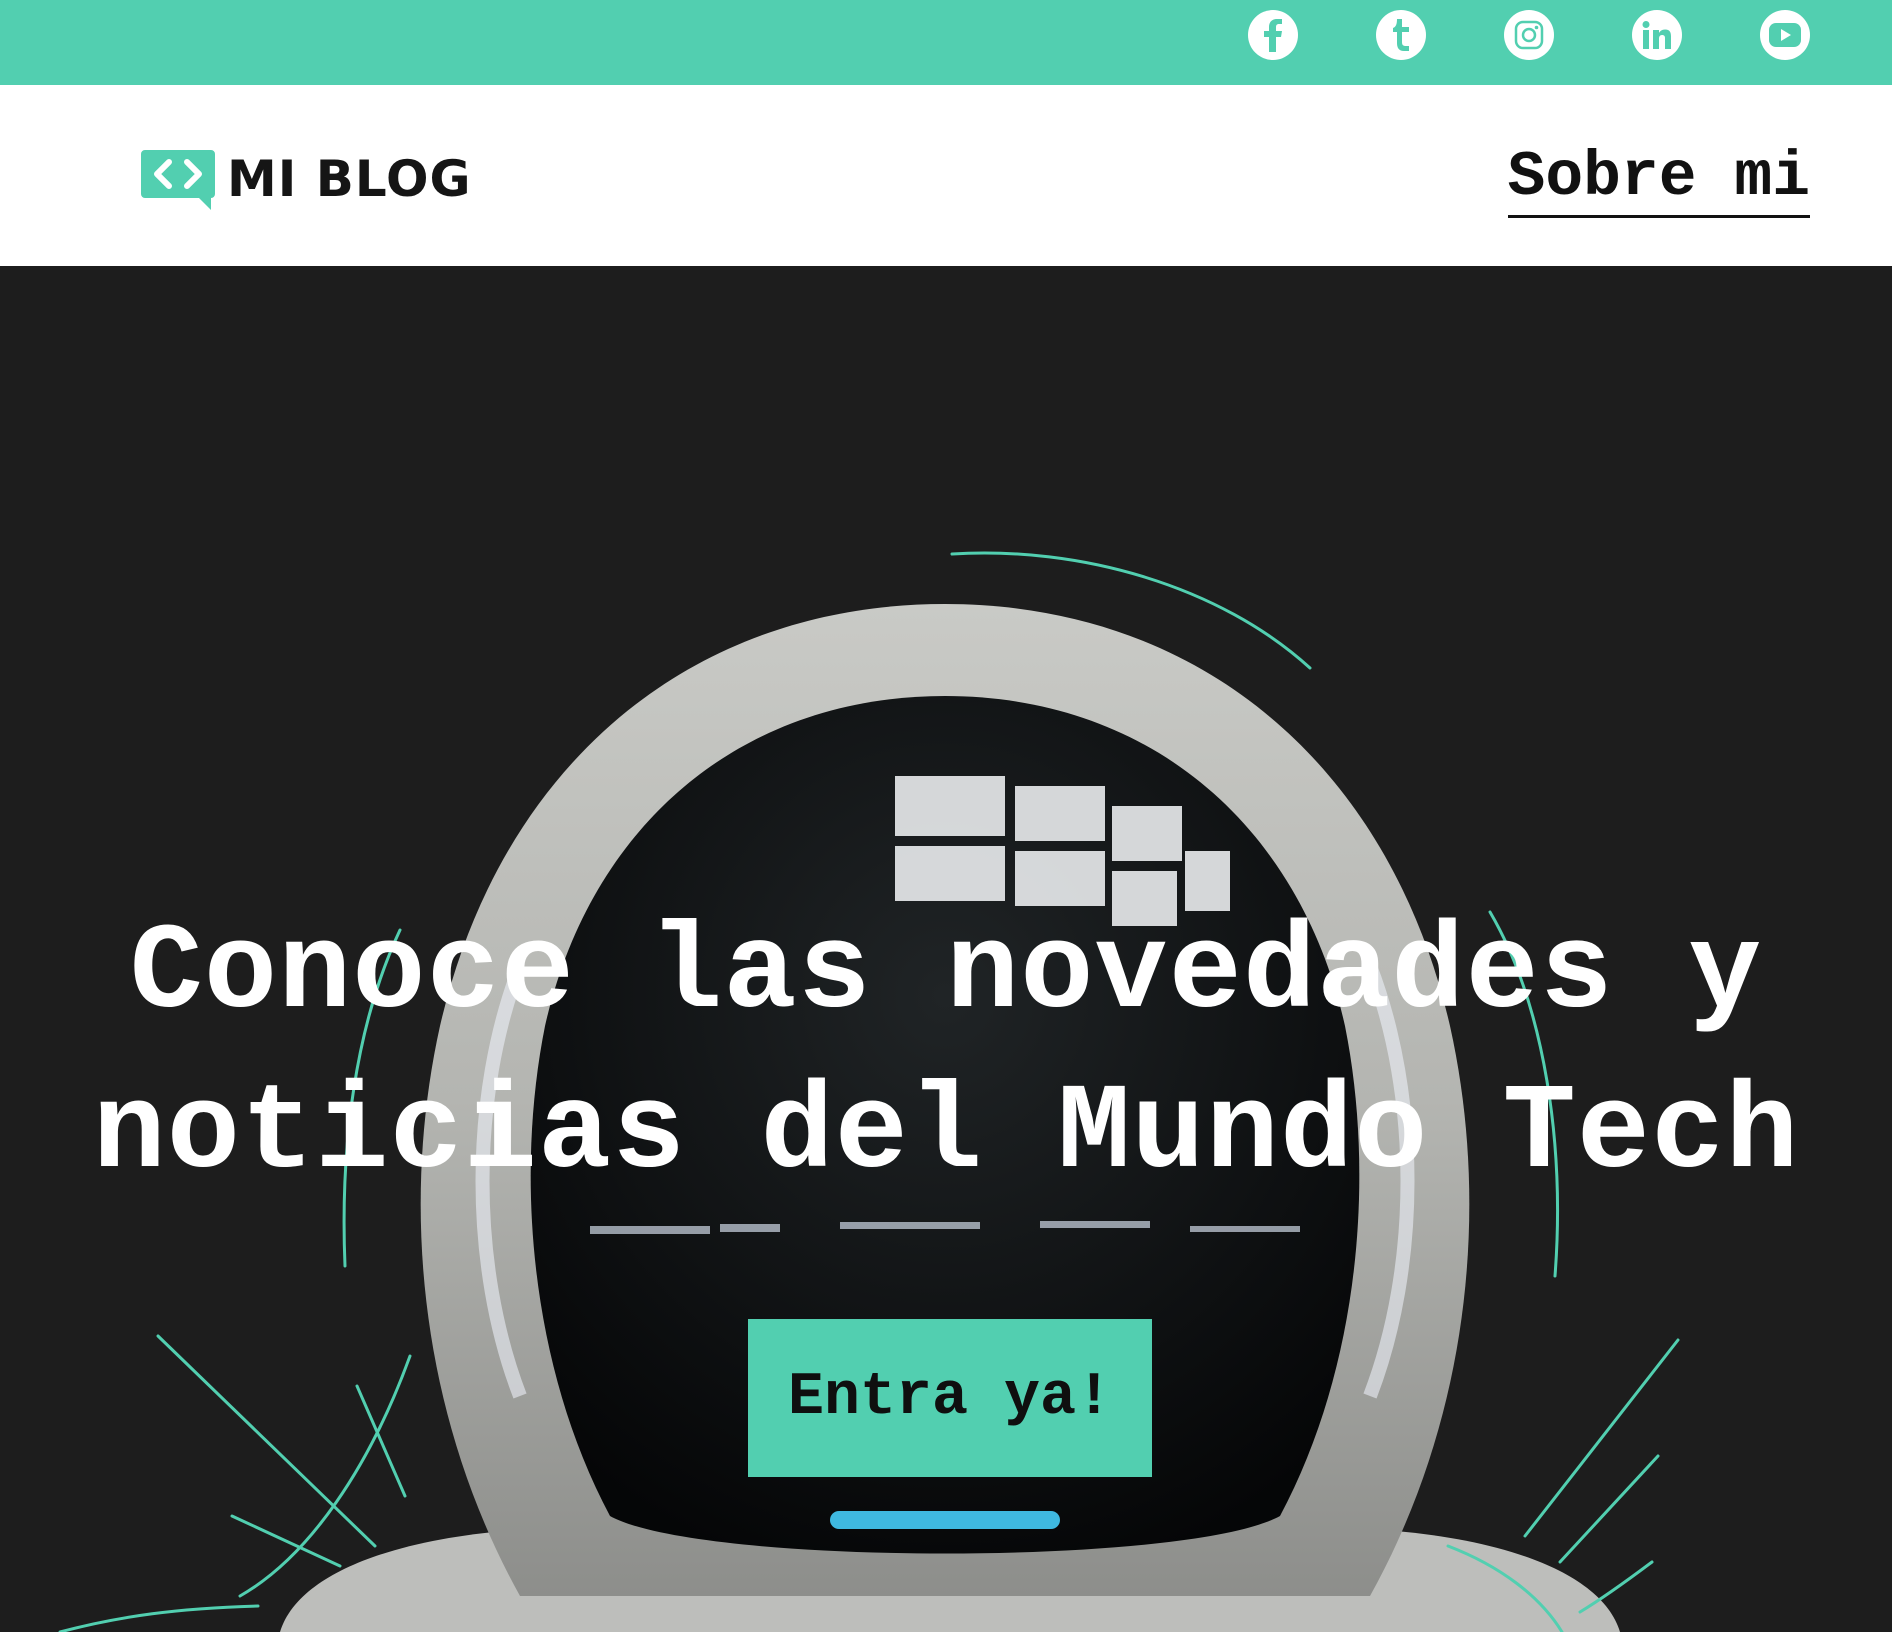 Image resolution: width=1892 pixels, height=1632 pixels. What do you see at coordinates (178, 180) in the screenshot?
I see `code-chat-bubble-icon` at bounding box center [178, 180].